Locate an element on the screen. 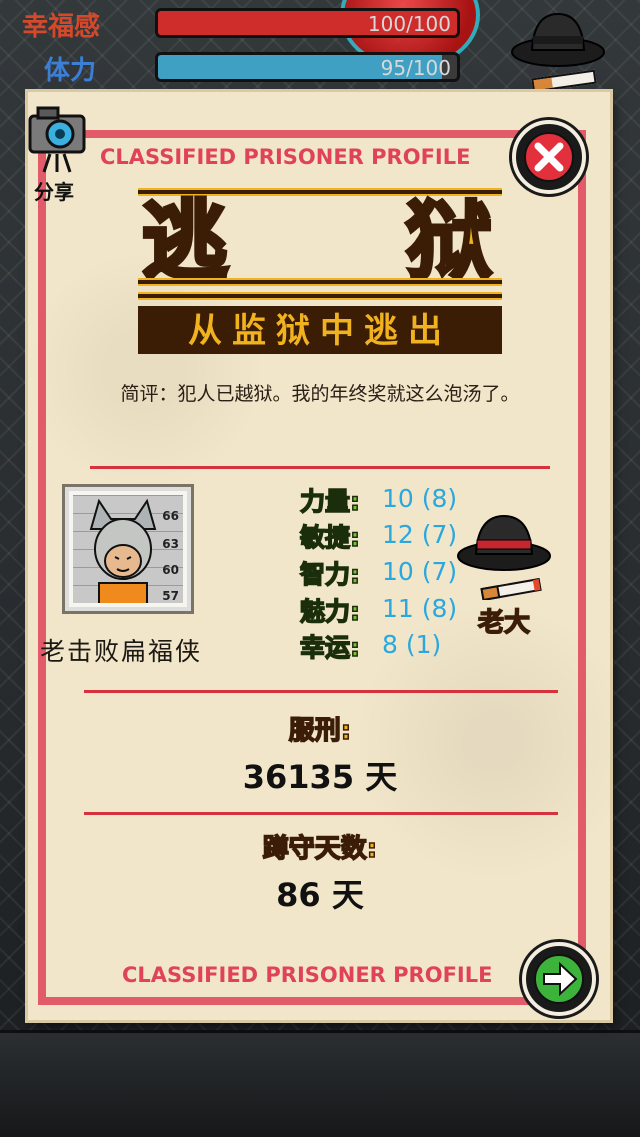 Image resolution: width=640 pixels, height=1137 pixels. happiness-bar: 100/100 is located at coordinates (307, 23).